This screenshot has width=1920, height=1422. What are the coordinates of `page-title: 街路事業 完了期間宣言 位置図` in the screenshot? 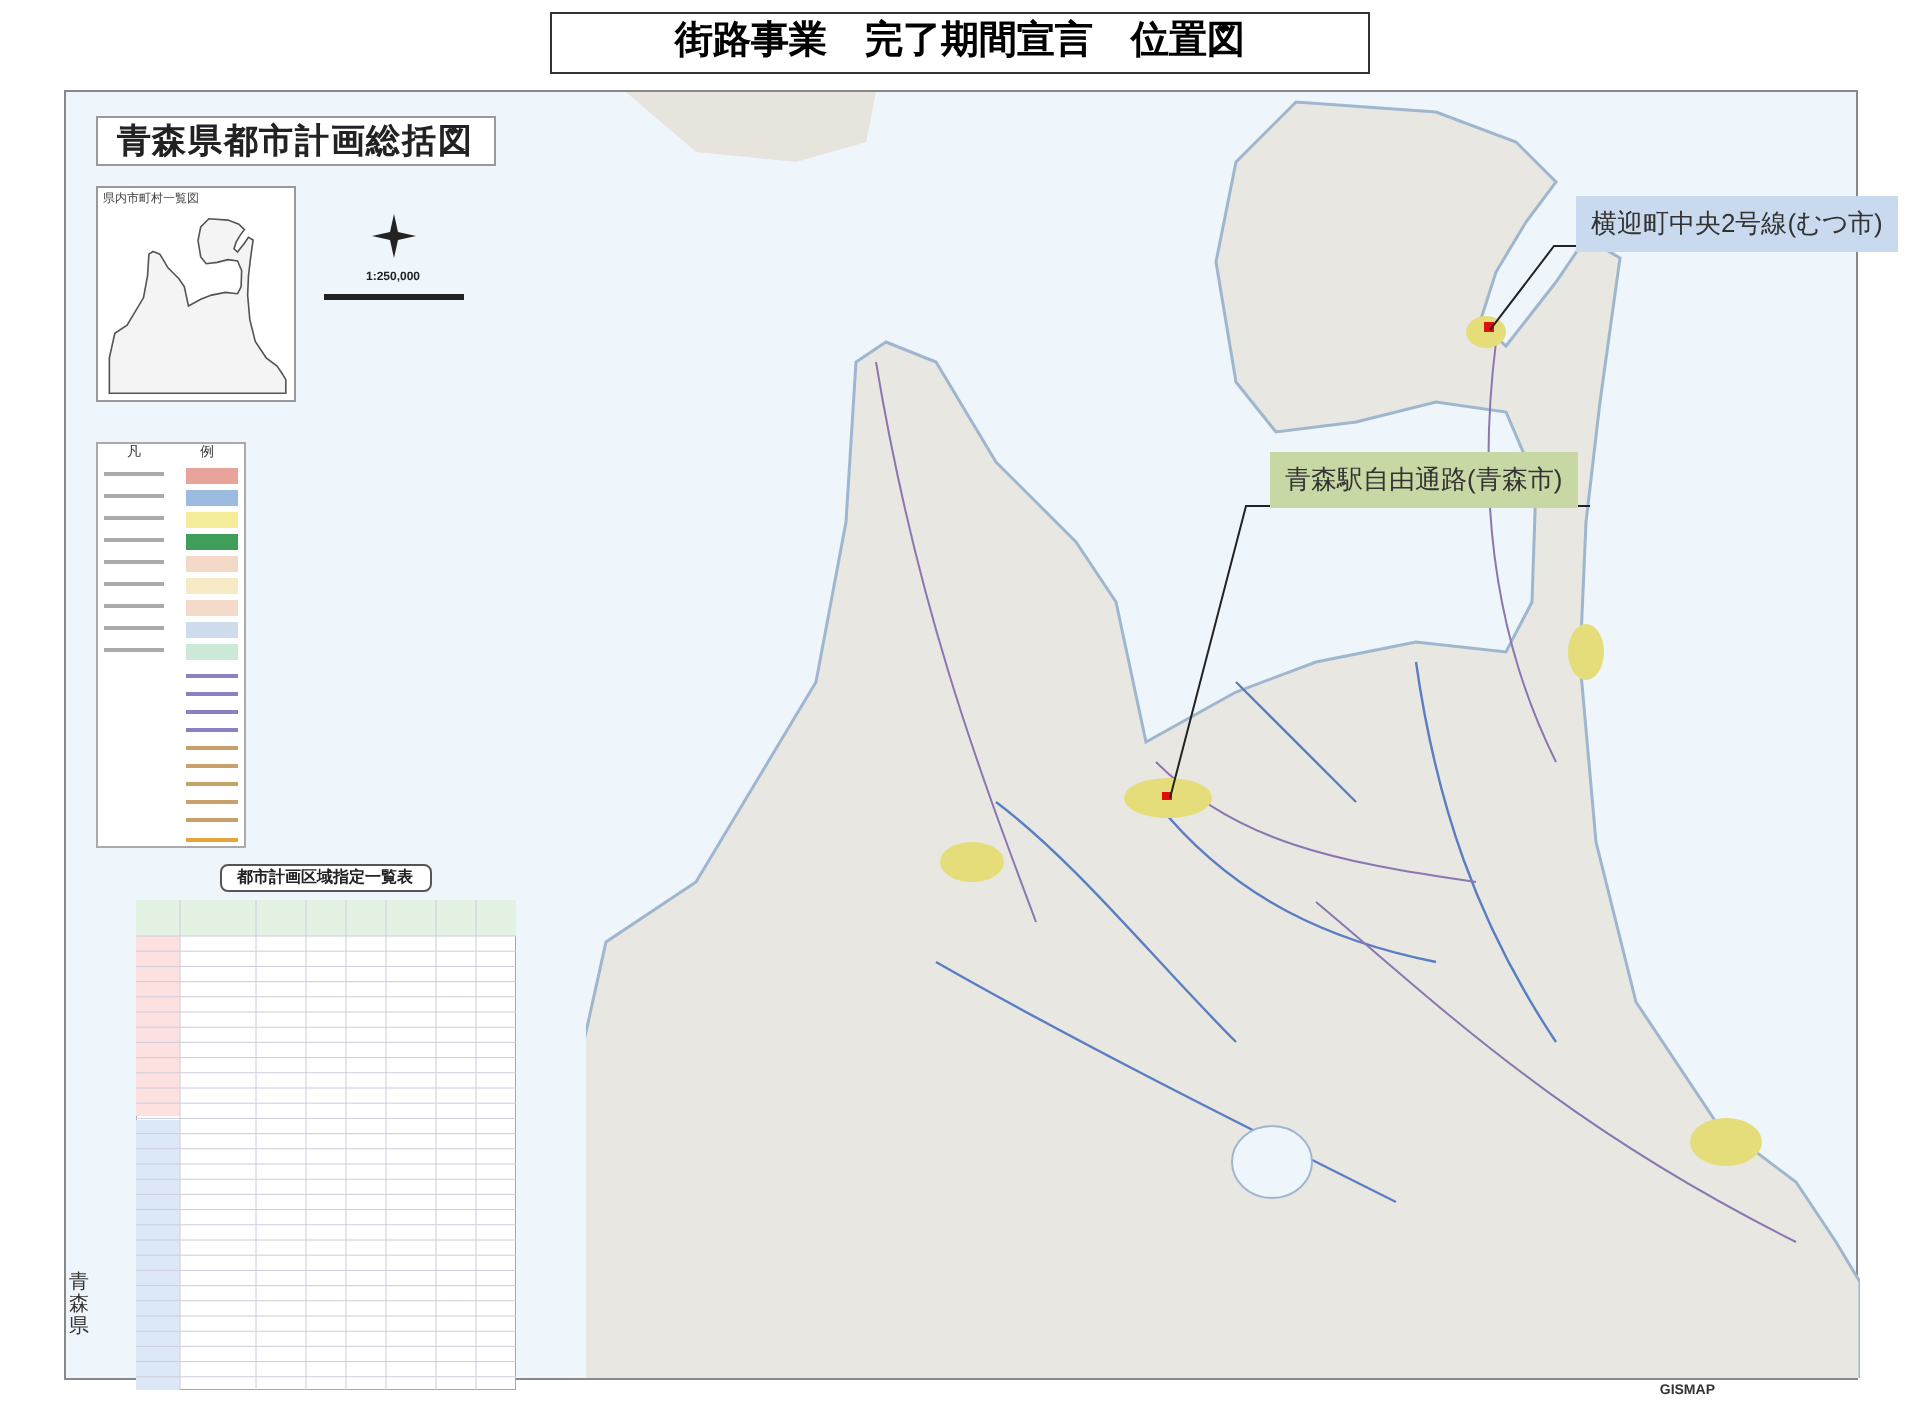 It's located at (960, 43).